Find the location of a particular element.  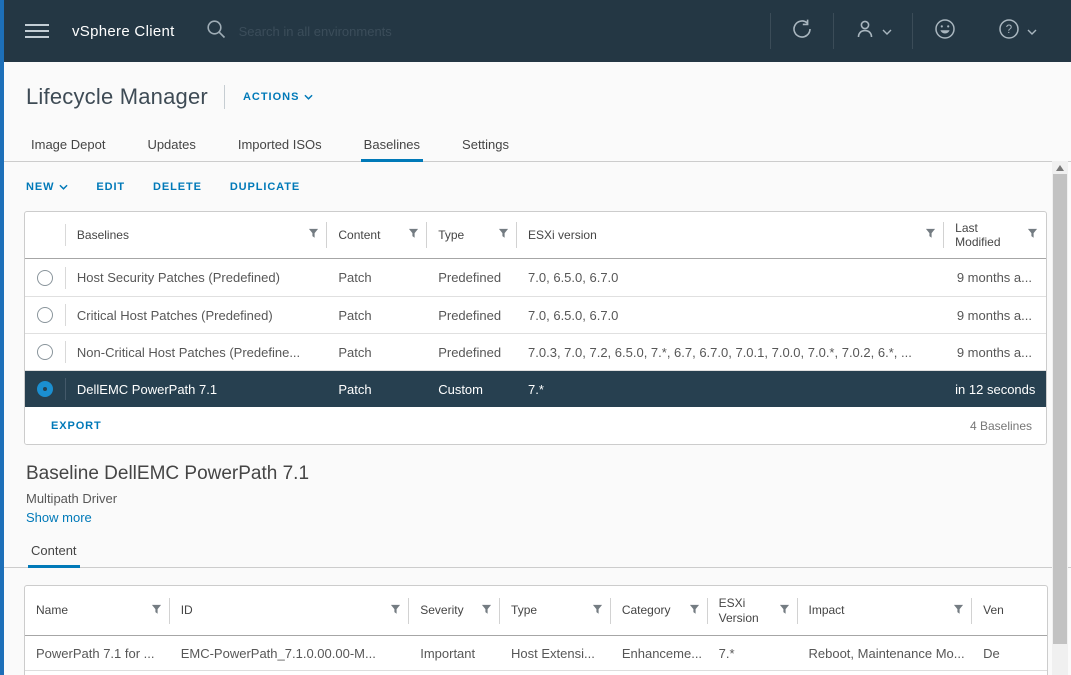

patch-esxi-version: 7.* is located at coordinates (726, 653).